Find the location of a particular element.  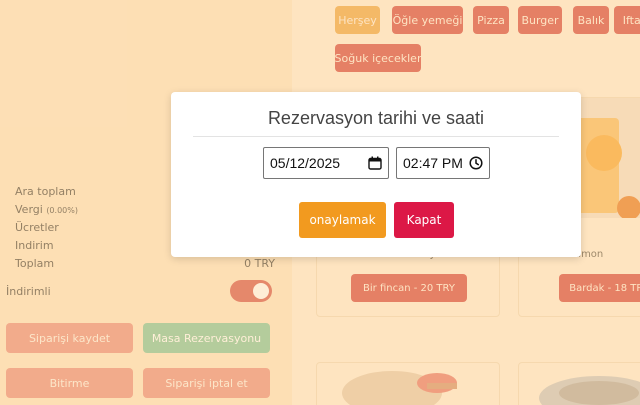

confirm-button: onaylamak is located at coordinates (342, 220).